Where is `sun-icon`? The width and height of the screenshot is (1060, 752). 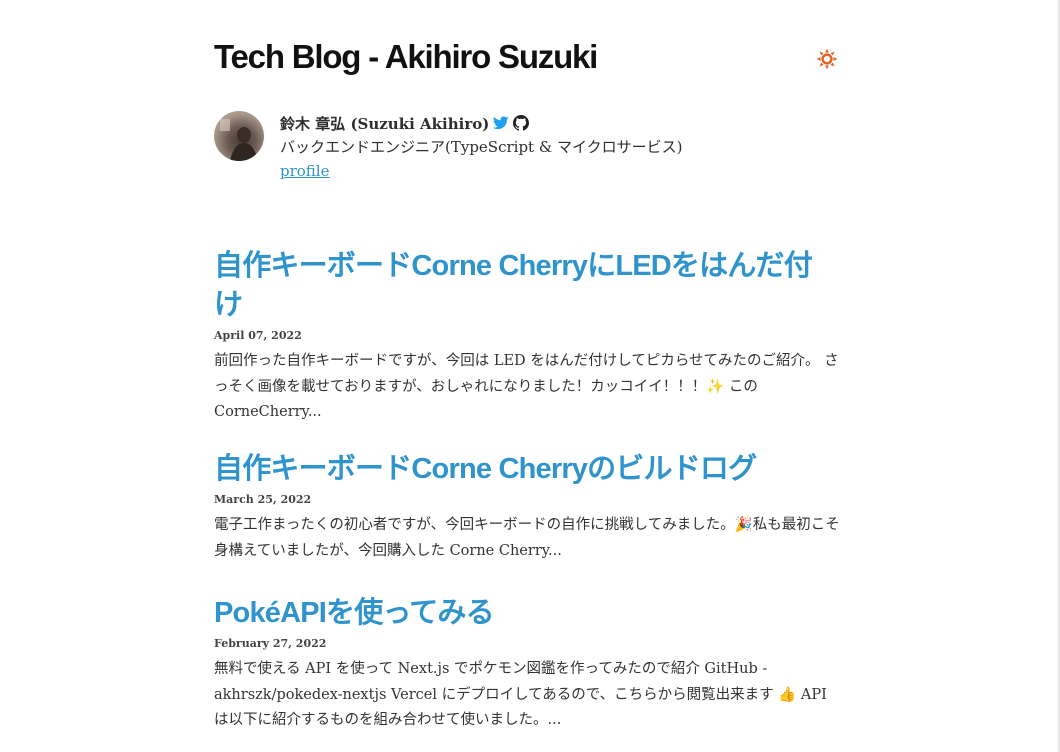
sun-icon is located at coordinates (827, 59).